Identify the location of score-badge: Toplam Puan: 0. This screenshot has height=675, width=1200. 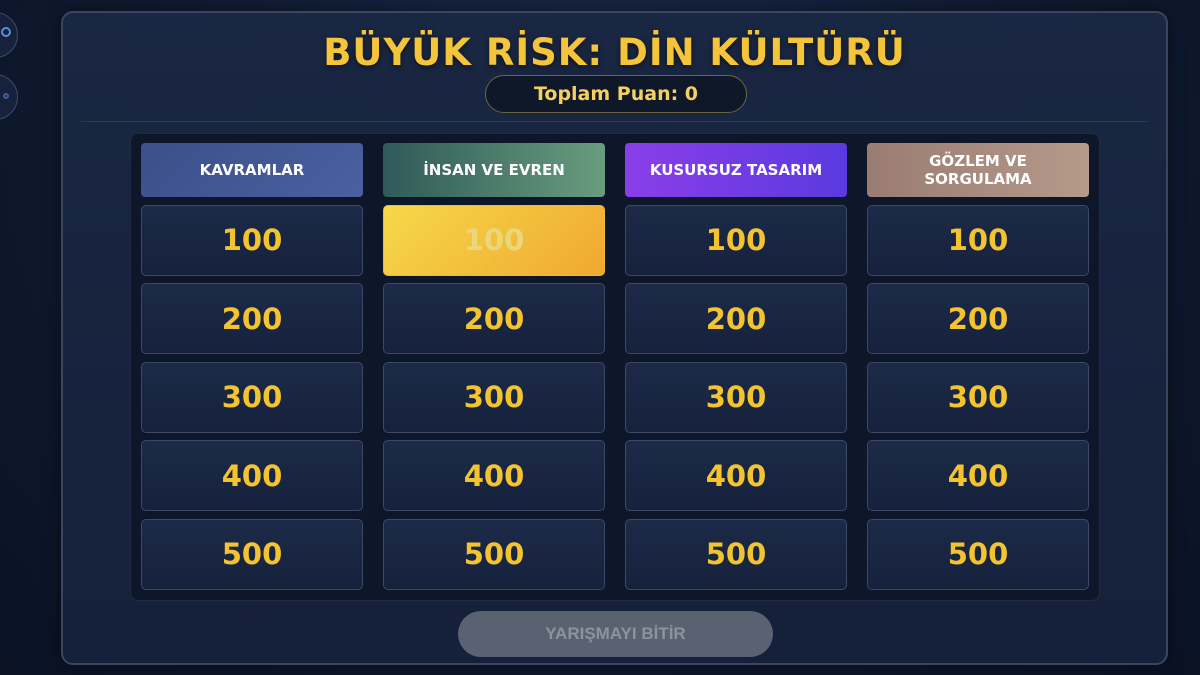
(616, 94).